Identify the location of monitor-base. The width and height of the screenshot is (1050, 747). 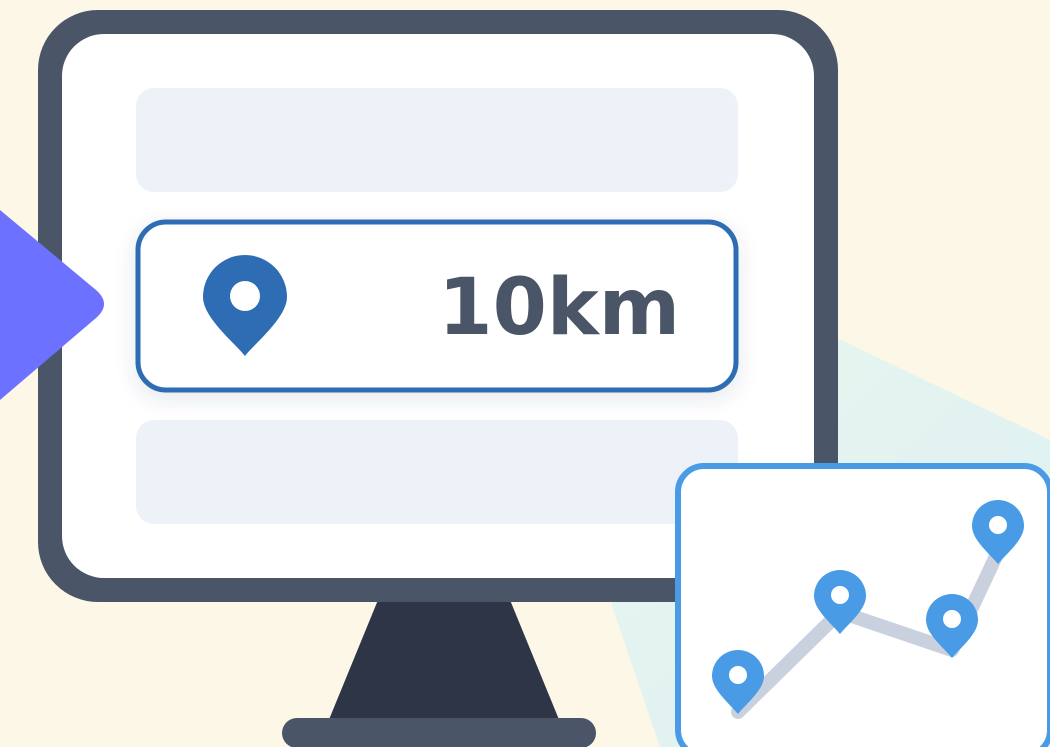
(439, 732).